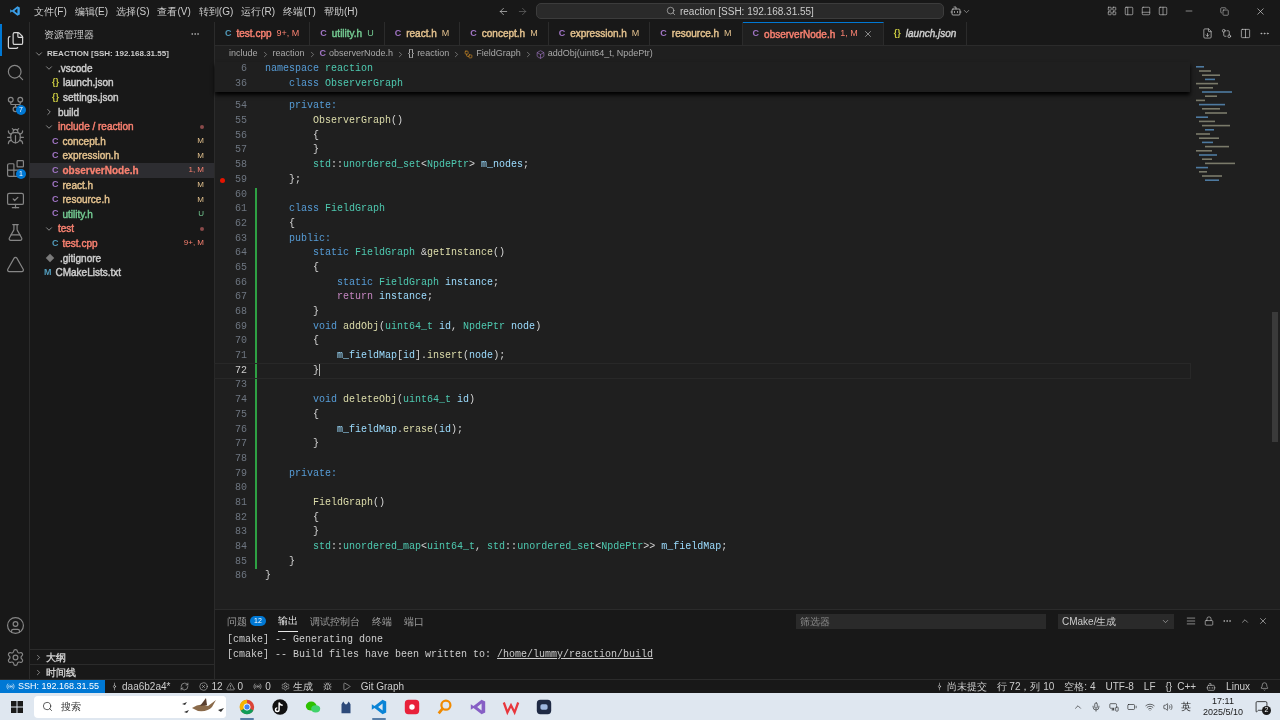 The image size is (1280, 720). Describe the element at coordinates (1167, 706) in the screenshot. I see `speaker-icon` at that location.